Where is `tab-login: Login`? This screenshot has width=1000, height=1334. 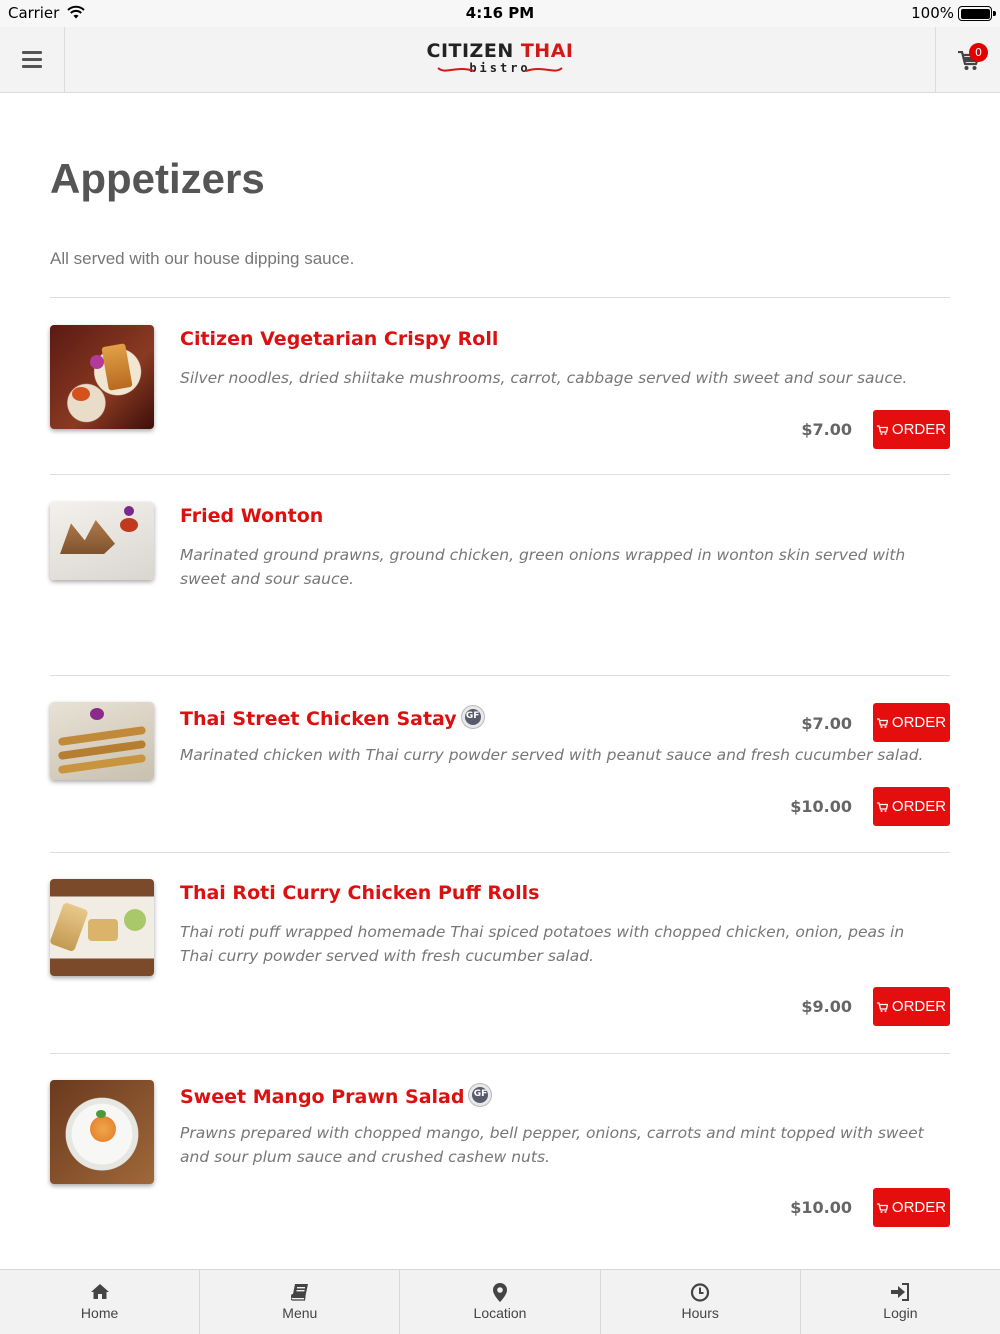 tab-login: Login is located at coordinates (900, 1302).